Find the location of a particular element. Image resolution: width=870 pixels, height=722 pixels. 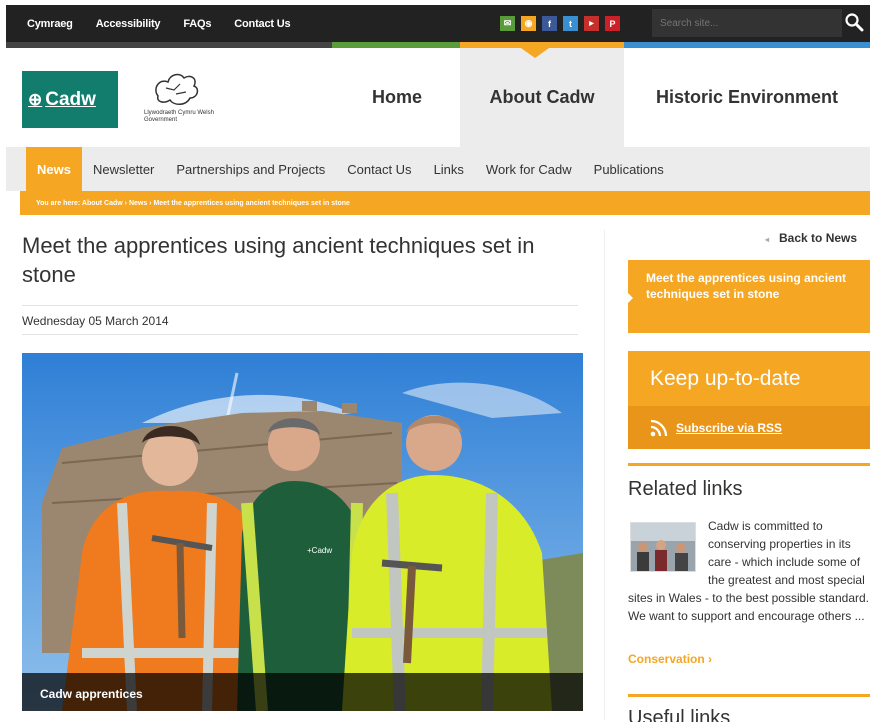

active-nav-notch is located at coordinates (535, 53).